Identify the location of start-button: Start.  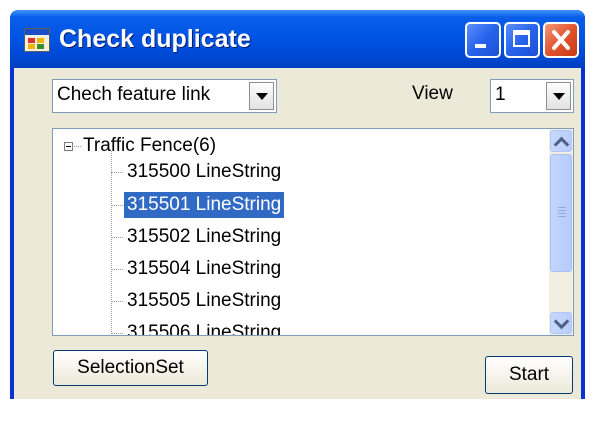
(529, 375).